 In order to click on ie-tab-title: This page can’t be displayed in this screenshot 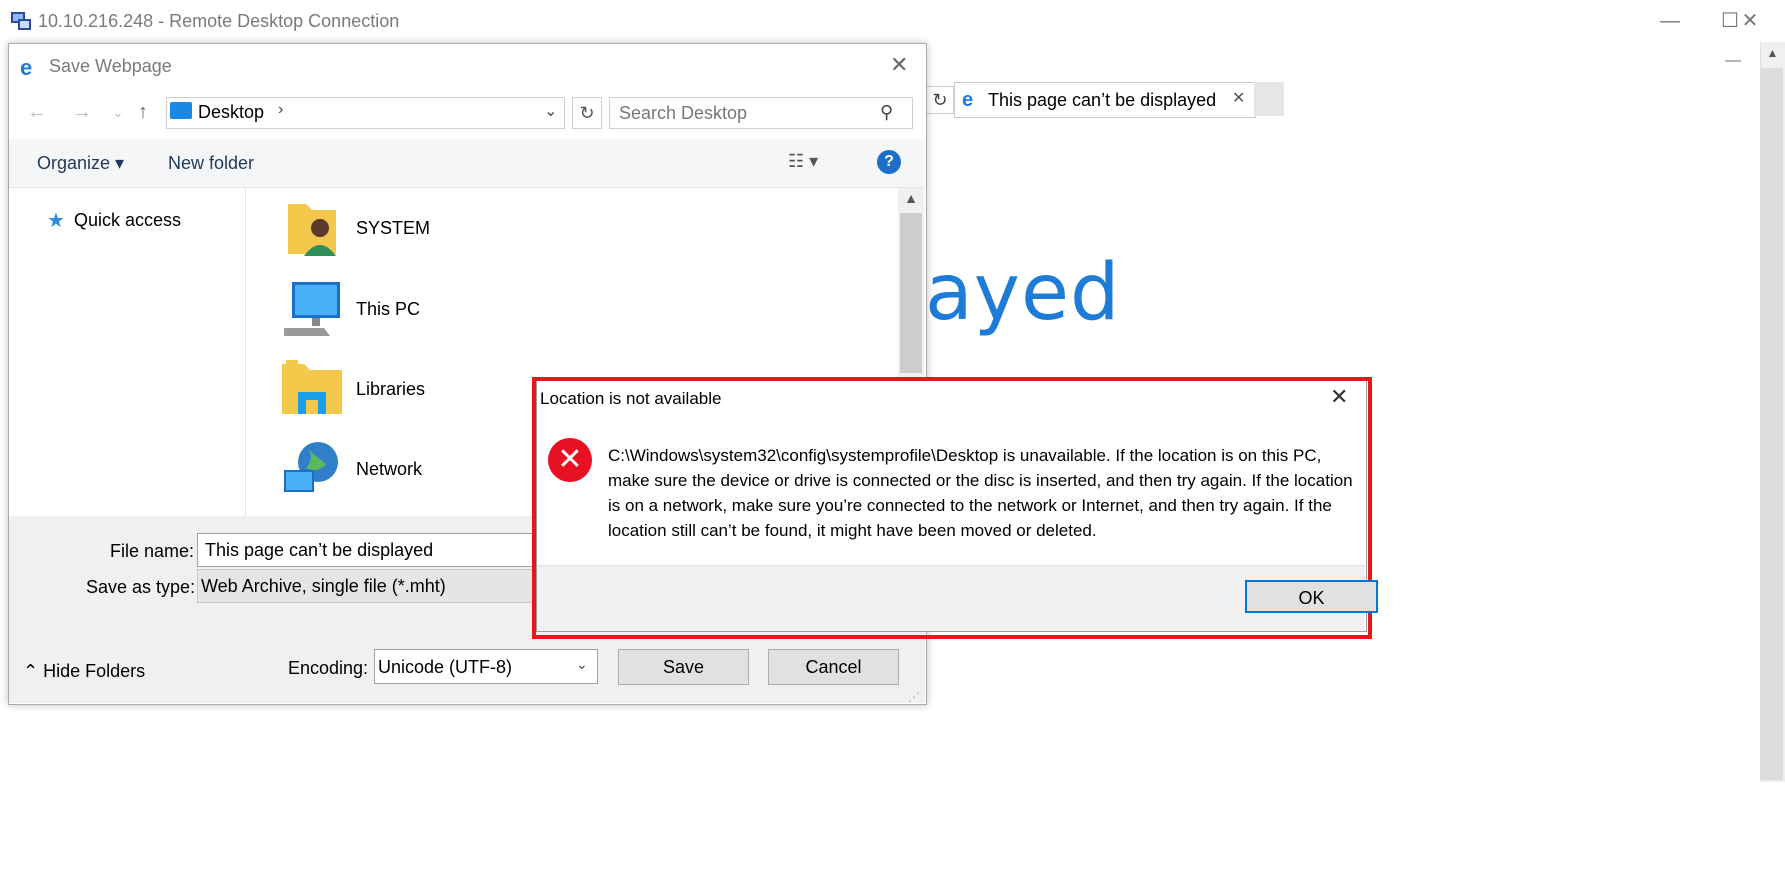, I will do `click(1102, 100)`.